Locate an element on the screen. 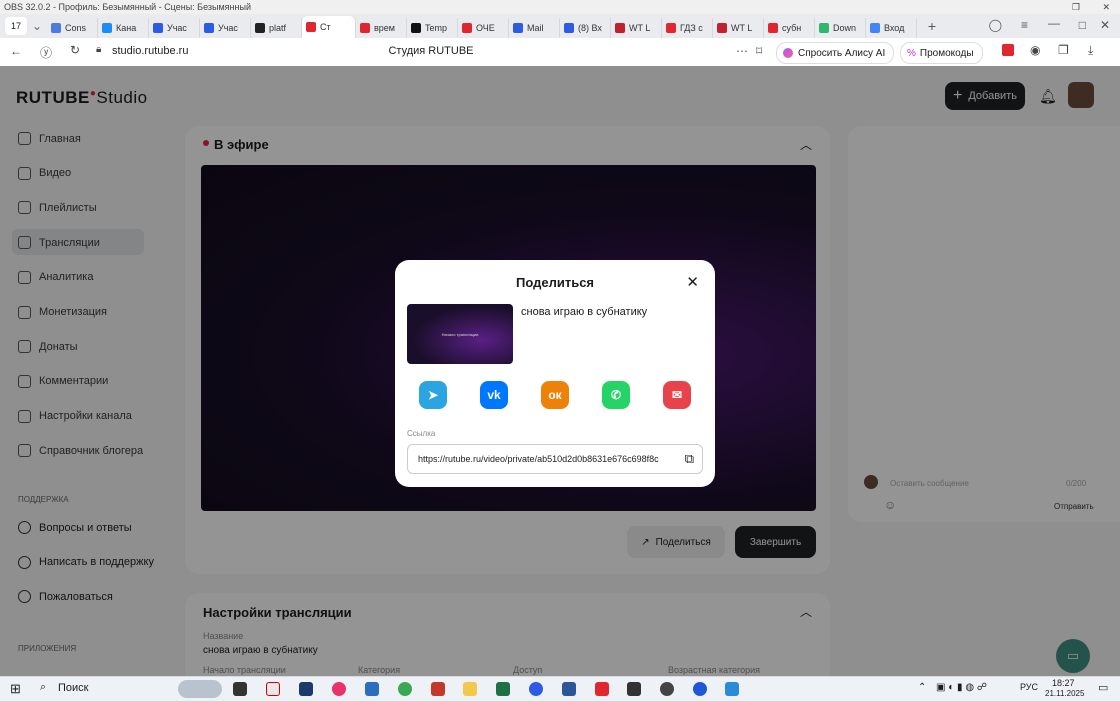  whatsapp-icon: ✆ is located at coordinates (616, 395).